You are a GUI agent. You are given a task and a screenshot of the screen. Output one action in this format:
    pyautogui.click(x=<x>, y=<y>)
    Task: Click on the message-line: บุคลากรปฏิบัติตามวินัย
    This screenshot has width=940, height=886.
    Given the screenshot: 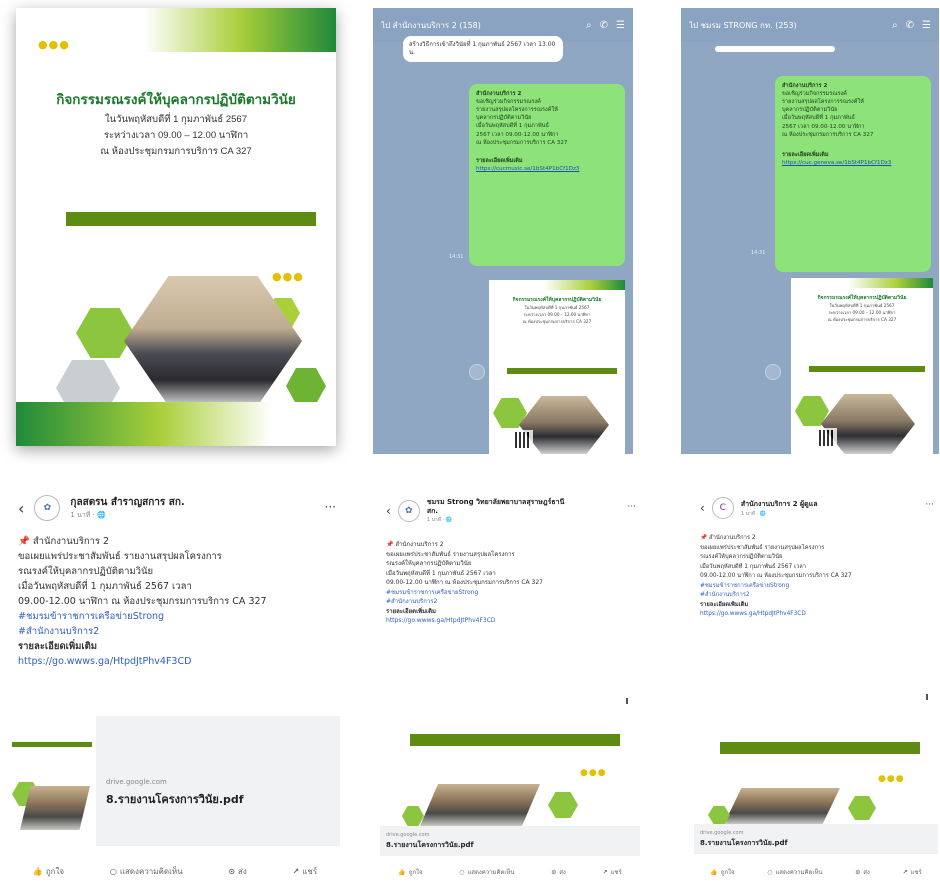 What is the action you would take?
    pyautogui.click(x=504, y=118)
    